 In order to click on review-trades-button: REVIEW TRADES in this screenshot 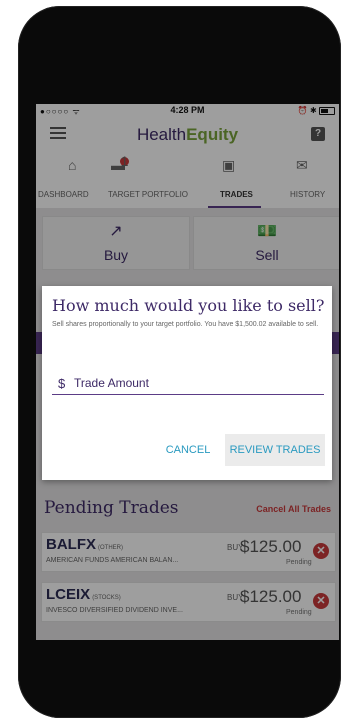, I will do `click(275, 450)`.